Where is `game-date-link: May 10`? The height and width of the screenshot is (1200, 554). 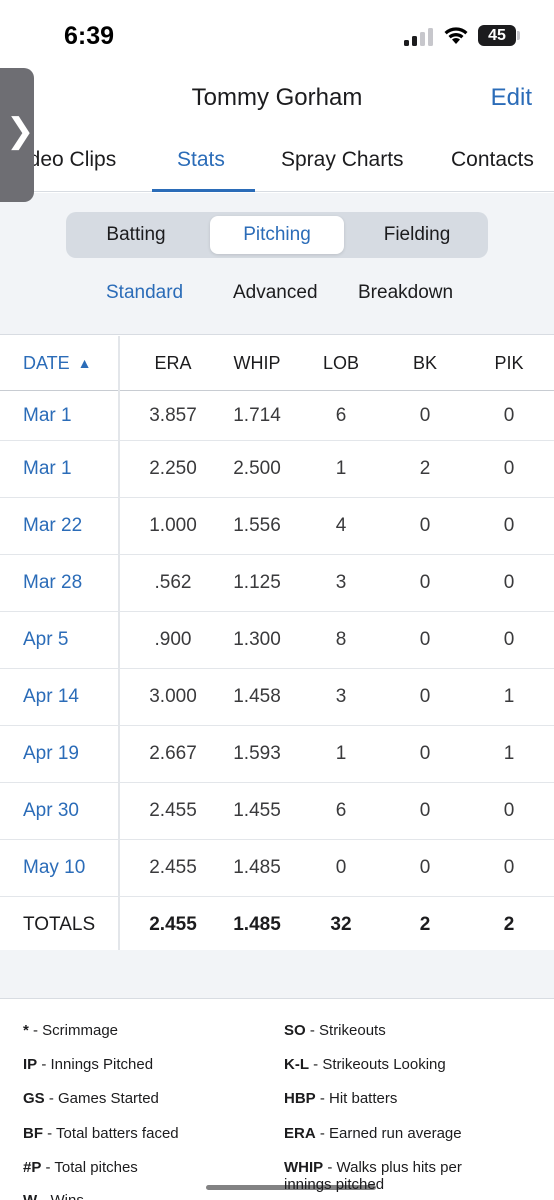
game-date-link: May 10 is located at coordinates (54, 868).